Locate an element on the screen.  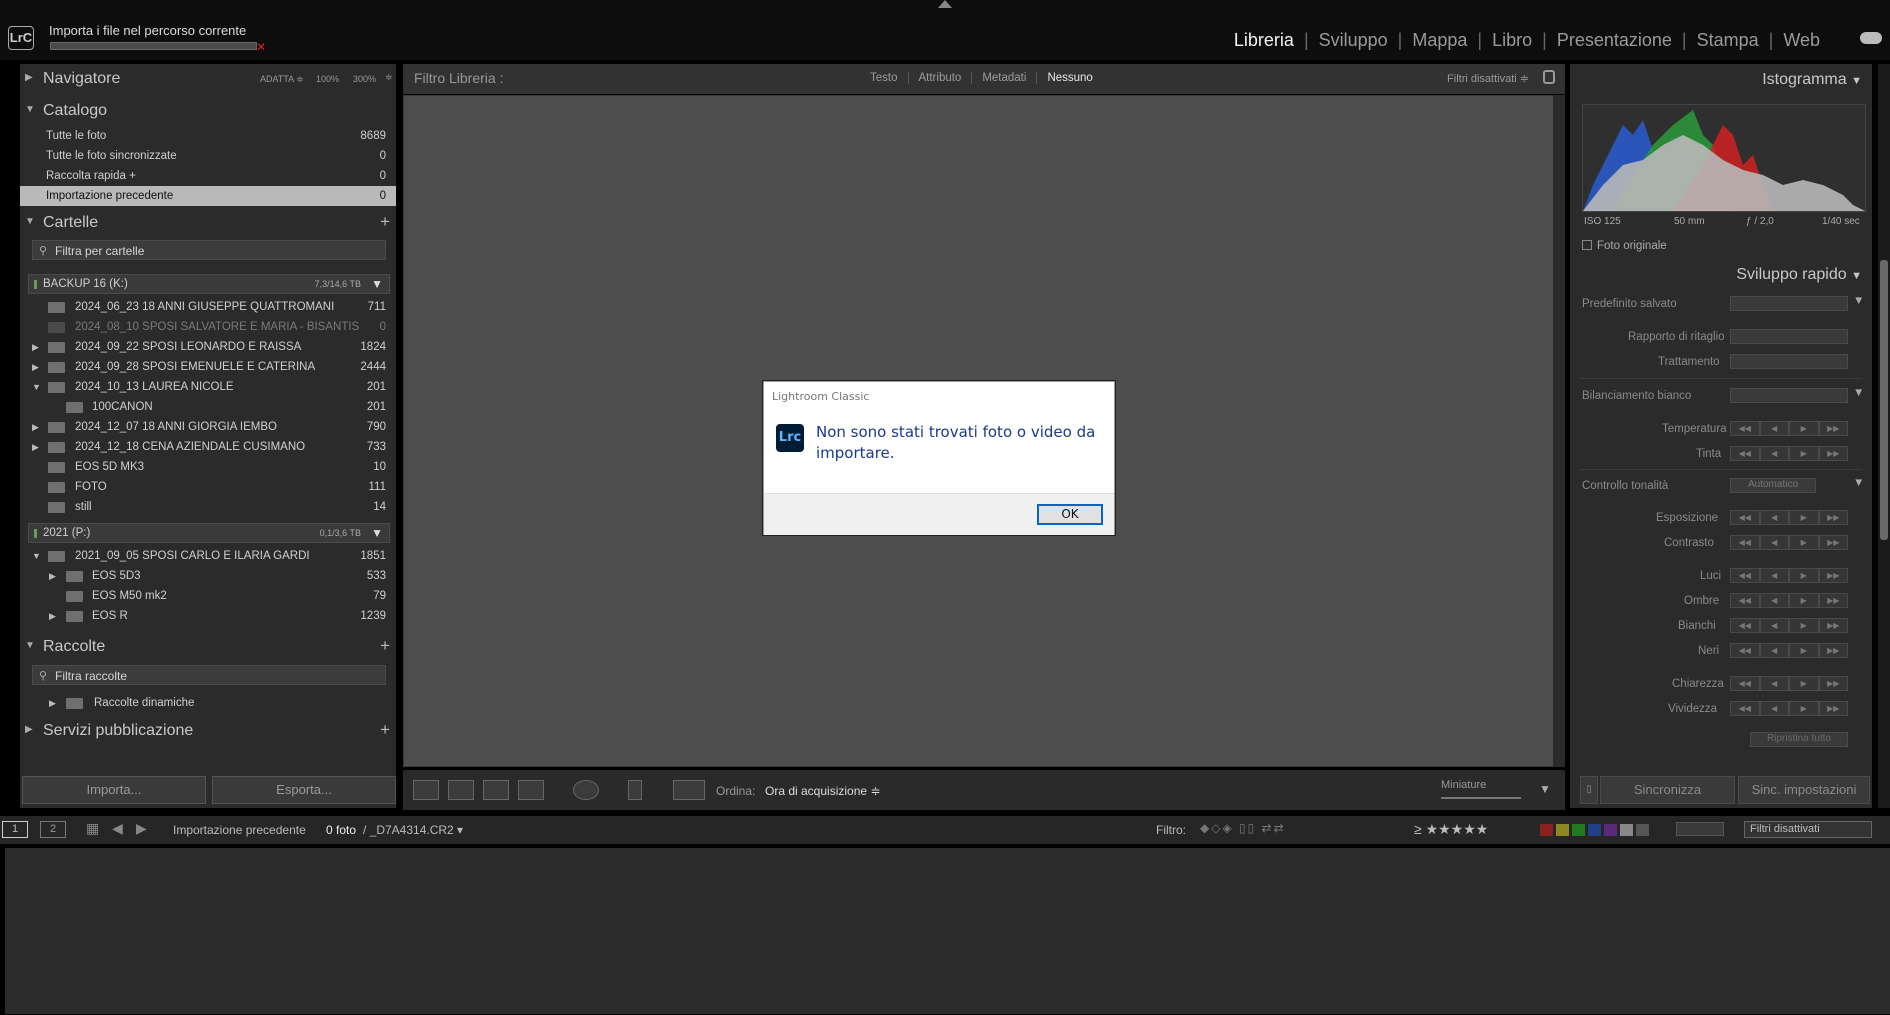
color-filter-green is located at coordinates (1578, 830).